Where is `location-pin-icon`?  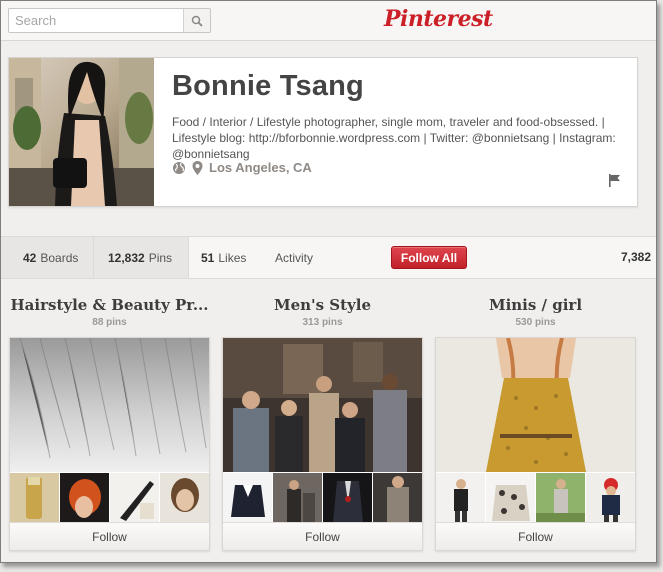 location-pin-icon is located at coordinates (197, 168).